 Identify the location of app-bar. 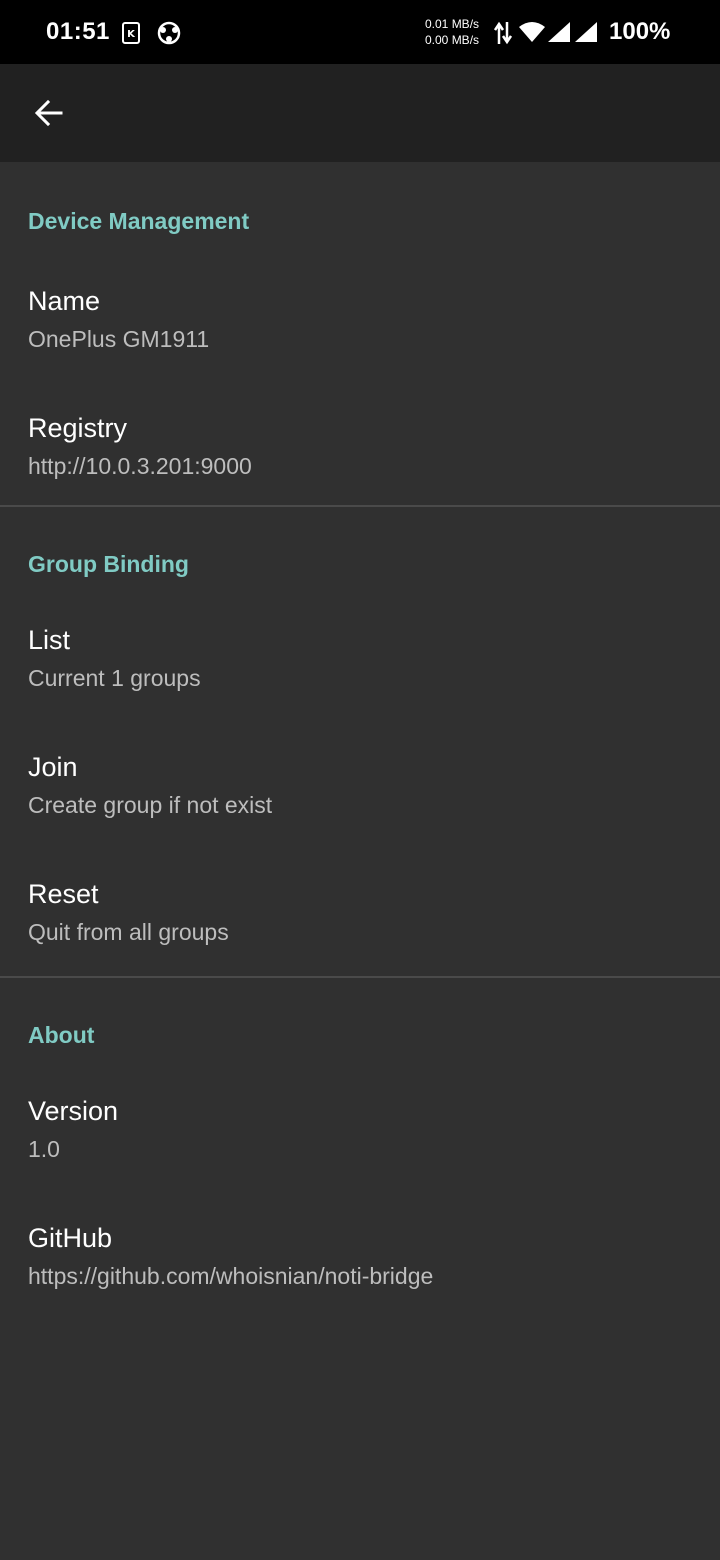
(360, 113).